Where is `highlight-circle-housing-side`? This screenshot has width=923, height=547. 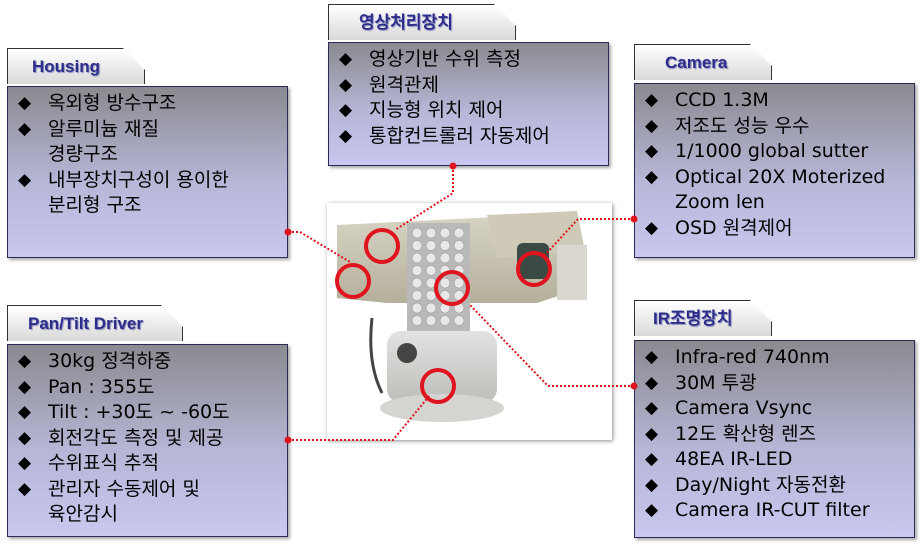
highlight-circle-housing-side is located at coordinates (353, 281).